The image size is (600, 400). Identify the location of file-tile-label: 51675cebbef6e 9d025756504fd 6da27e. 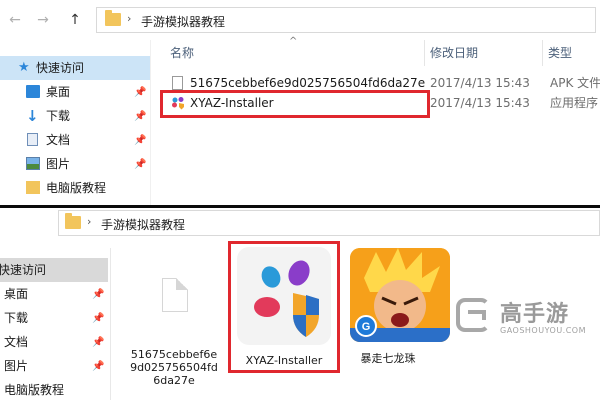
(174, 367).